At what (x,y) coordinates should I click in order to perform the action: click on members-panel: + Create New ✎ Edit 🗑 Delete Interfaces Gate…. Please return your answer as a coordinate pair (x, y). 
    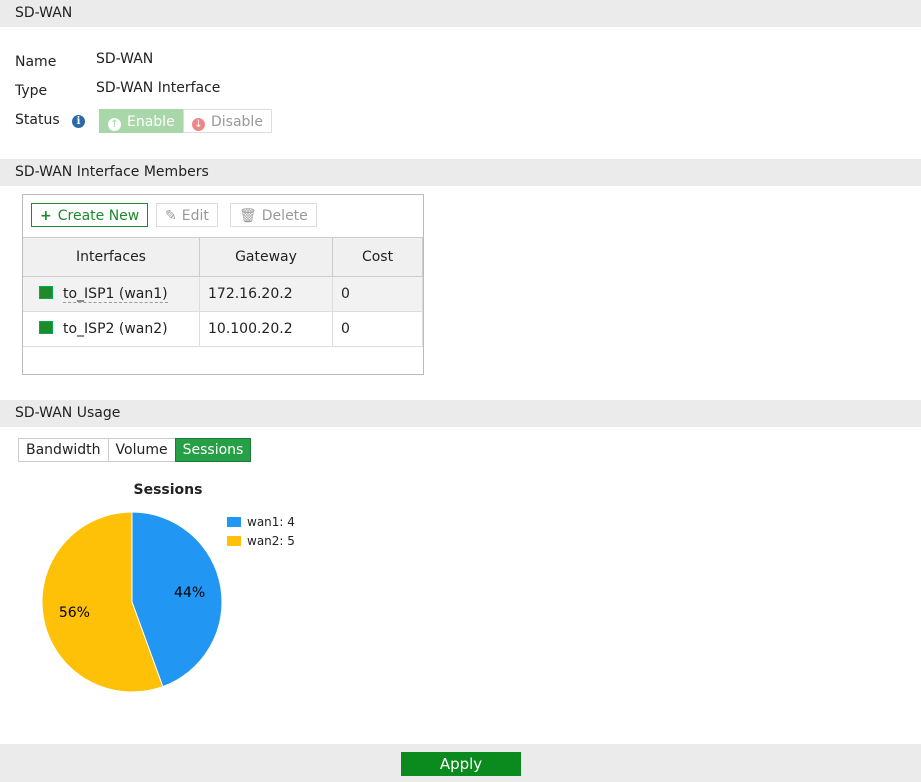
    Looking at the image, I should click on (223, 284).